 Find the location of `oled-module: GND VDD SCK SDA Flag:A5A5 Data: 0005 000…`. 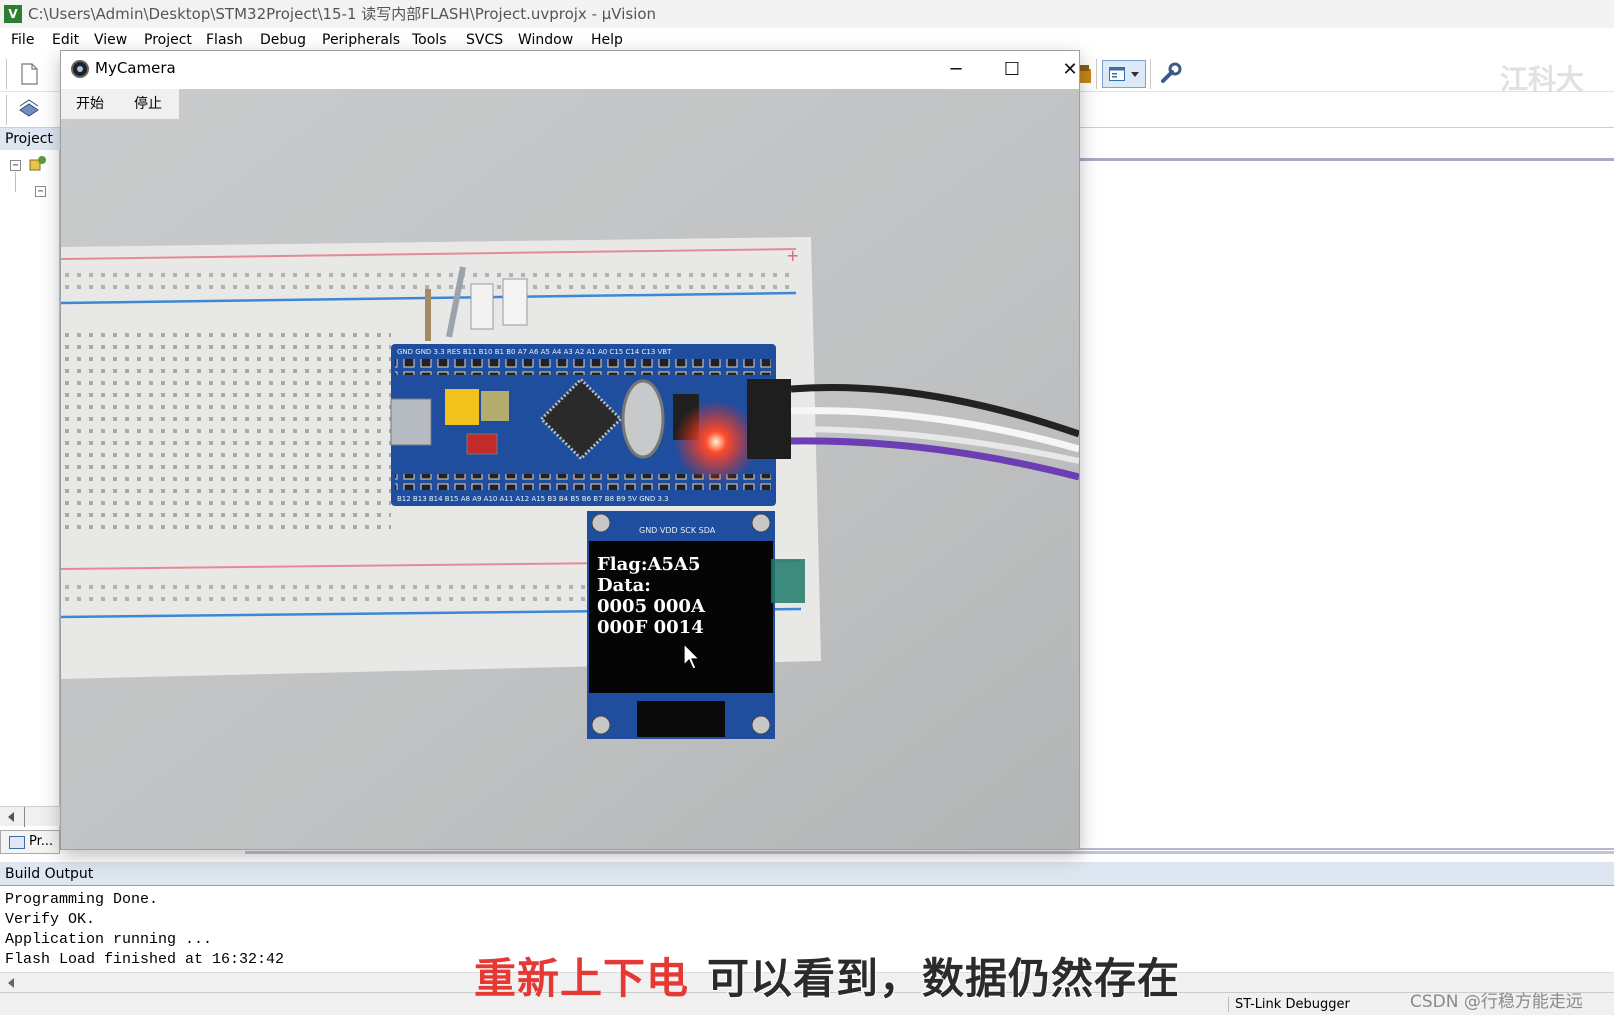

oled-module: GND VDD SCK SDA Flag:A5A5 Data: 0005 000… is located at coordinates (681, 625).